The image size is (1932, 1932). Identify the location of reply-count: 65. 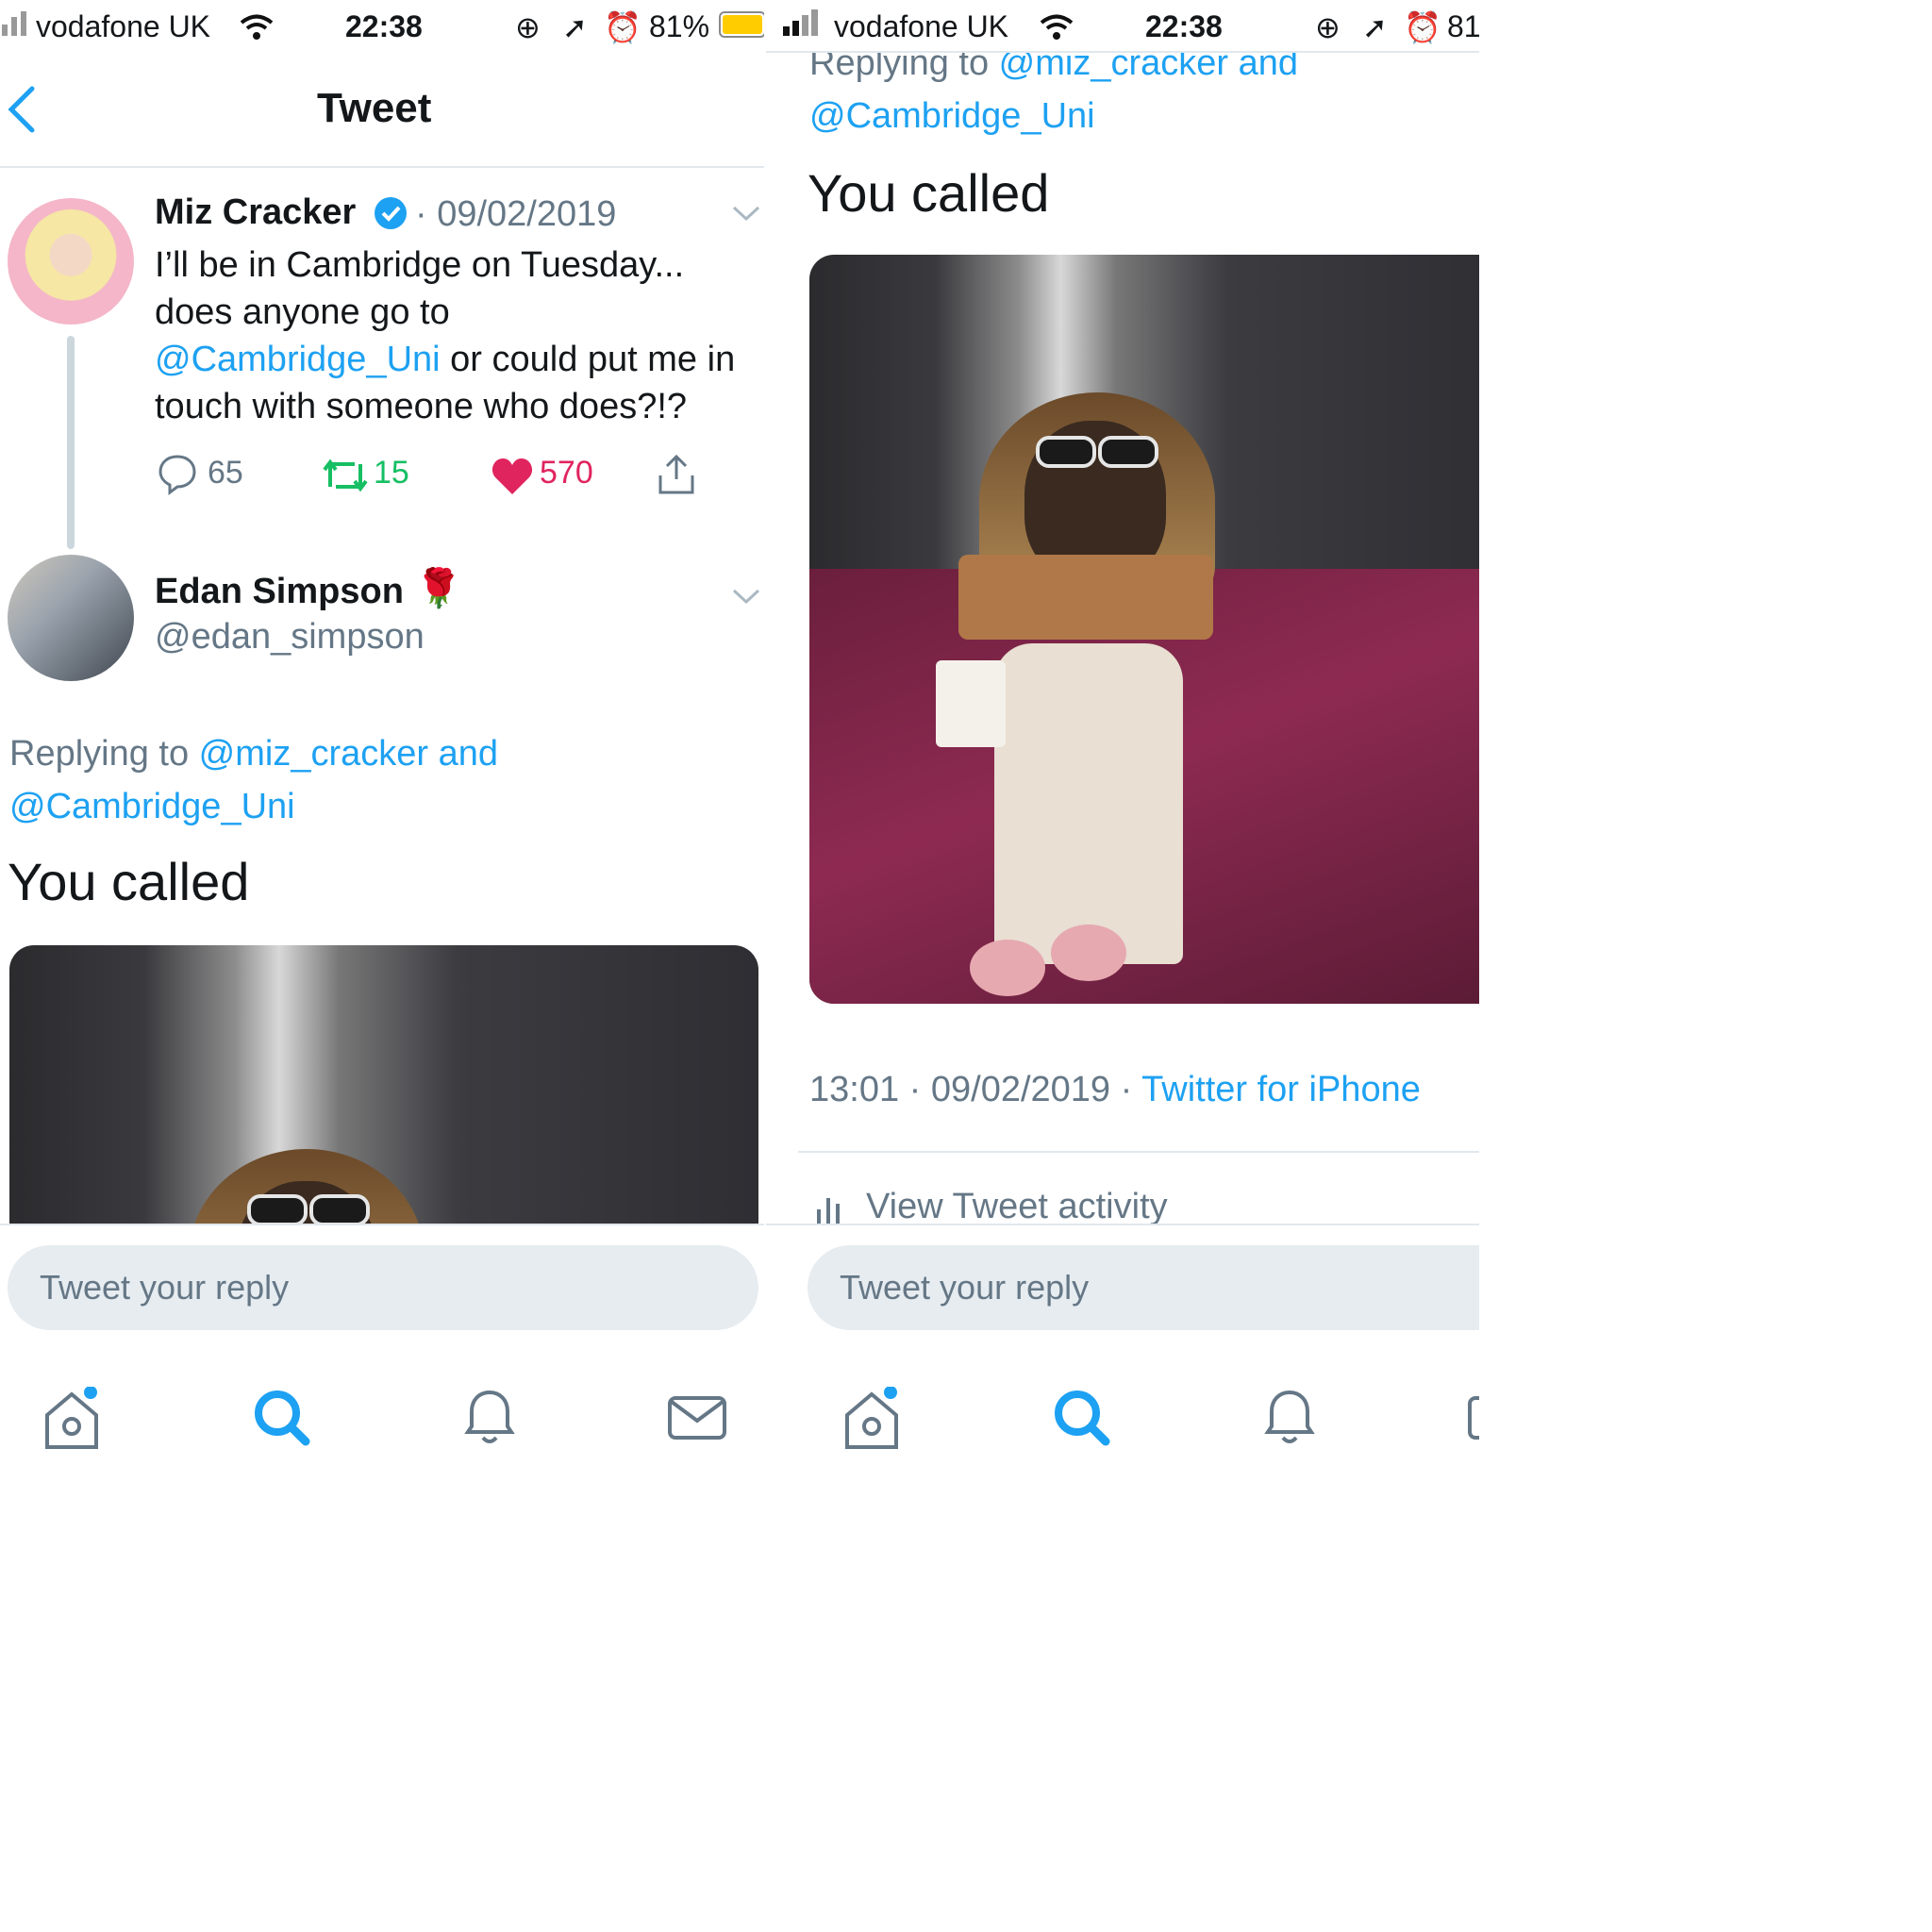
(225, 473).